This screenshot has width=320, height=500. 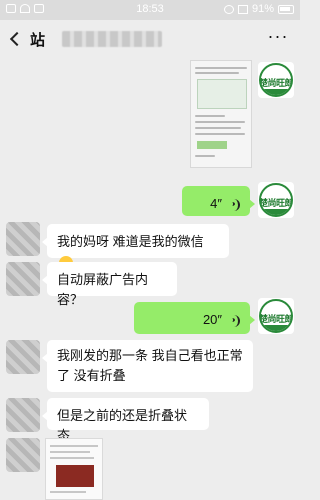 What do you see at coordinates (103, 289) in the screenshot?
I see `message-text: 自动屏蔽广告内容？` at bounding box center [103, 289].